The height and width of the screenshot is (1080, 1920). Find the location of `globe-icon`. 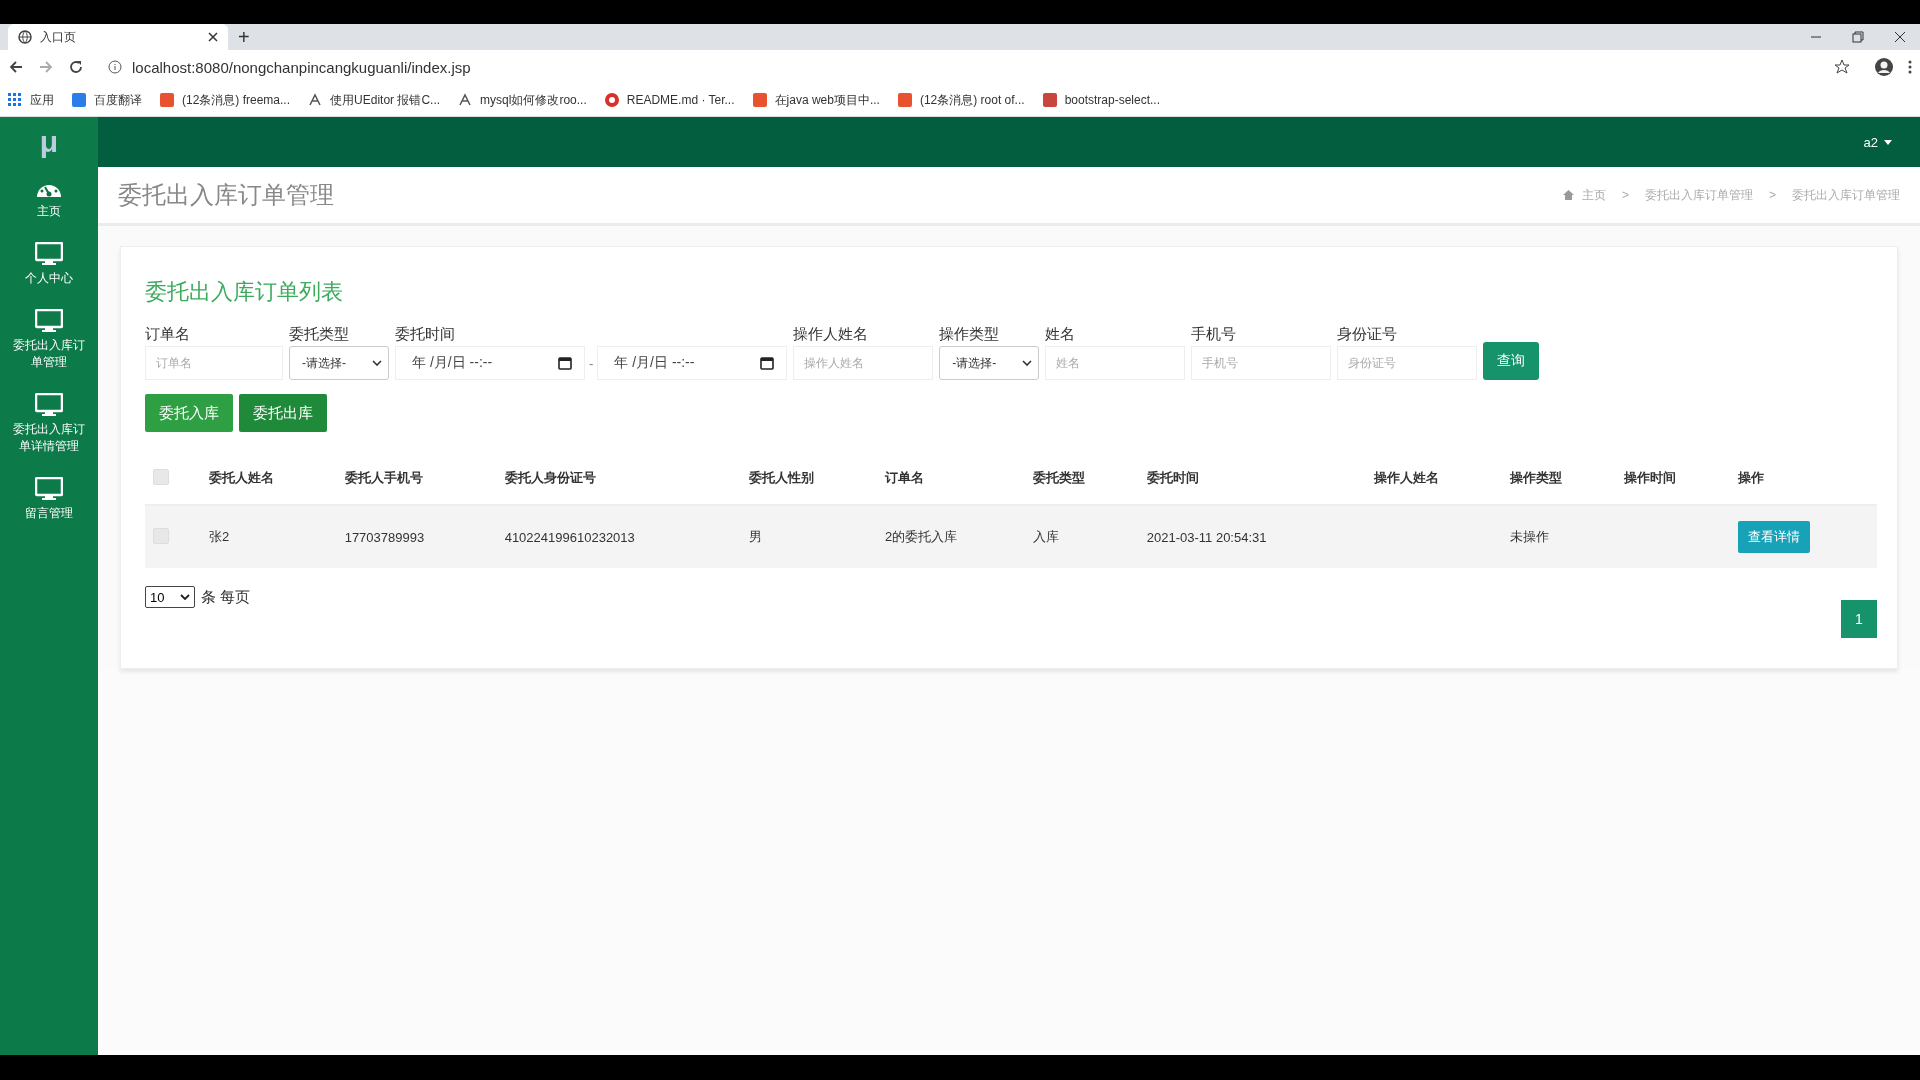

globe-icon is located at coordinates (25, 37).